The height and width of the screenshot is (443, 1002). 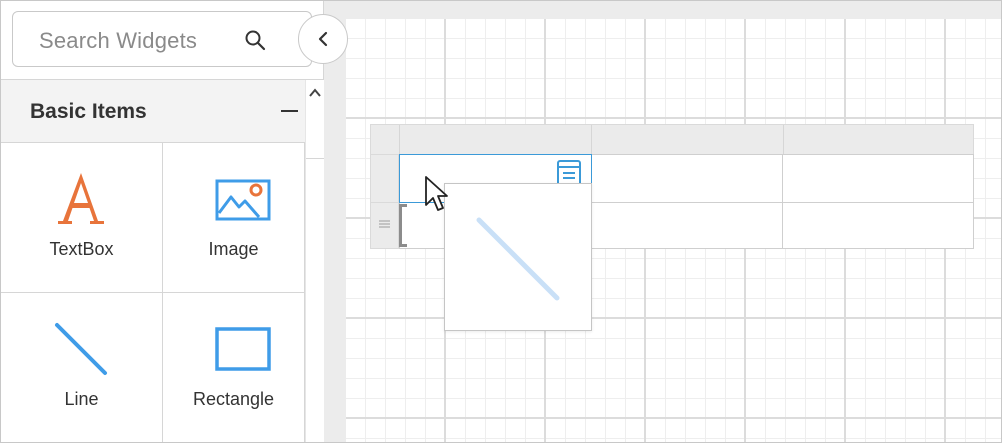 I want to click on widget-label: TextBox, so click(x=81, y=249).